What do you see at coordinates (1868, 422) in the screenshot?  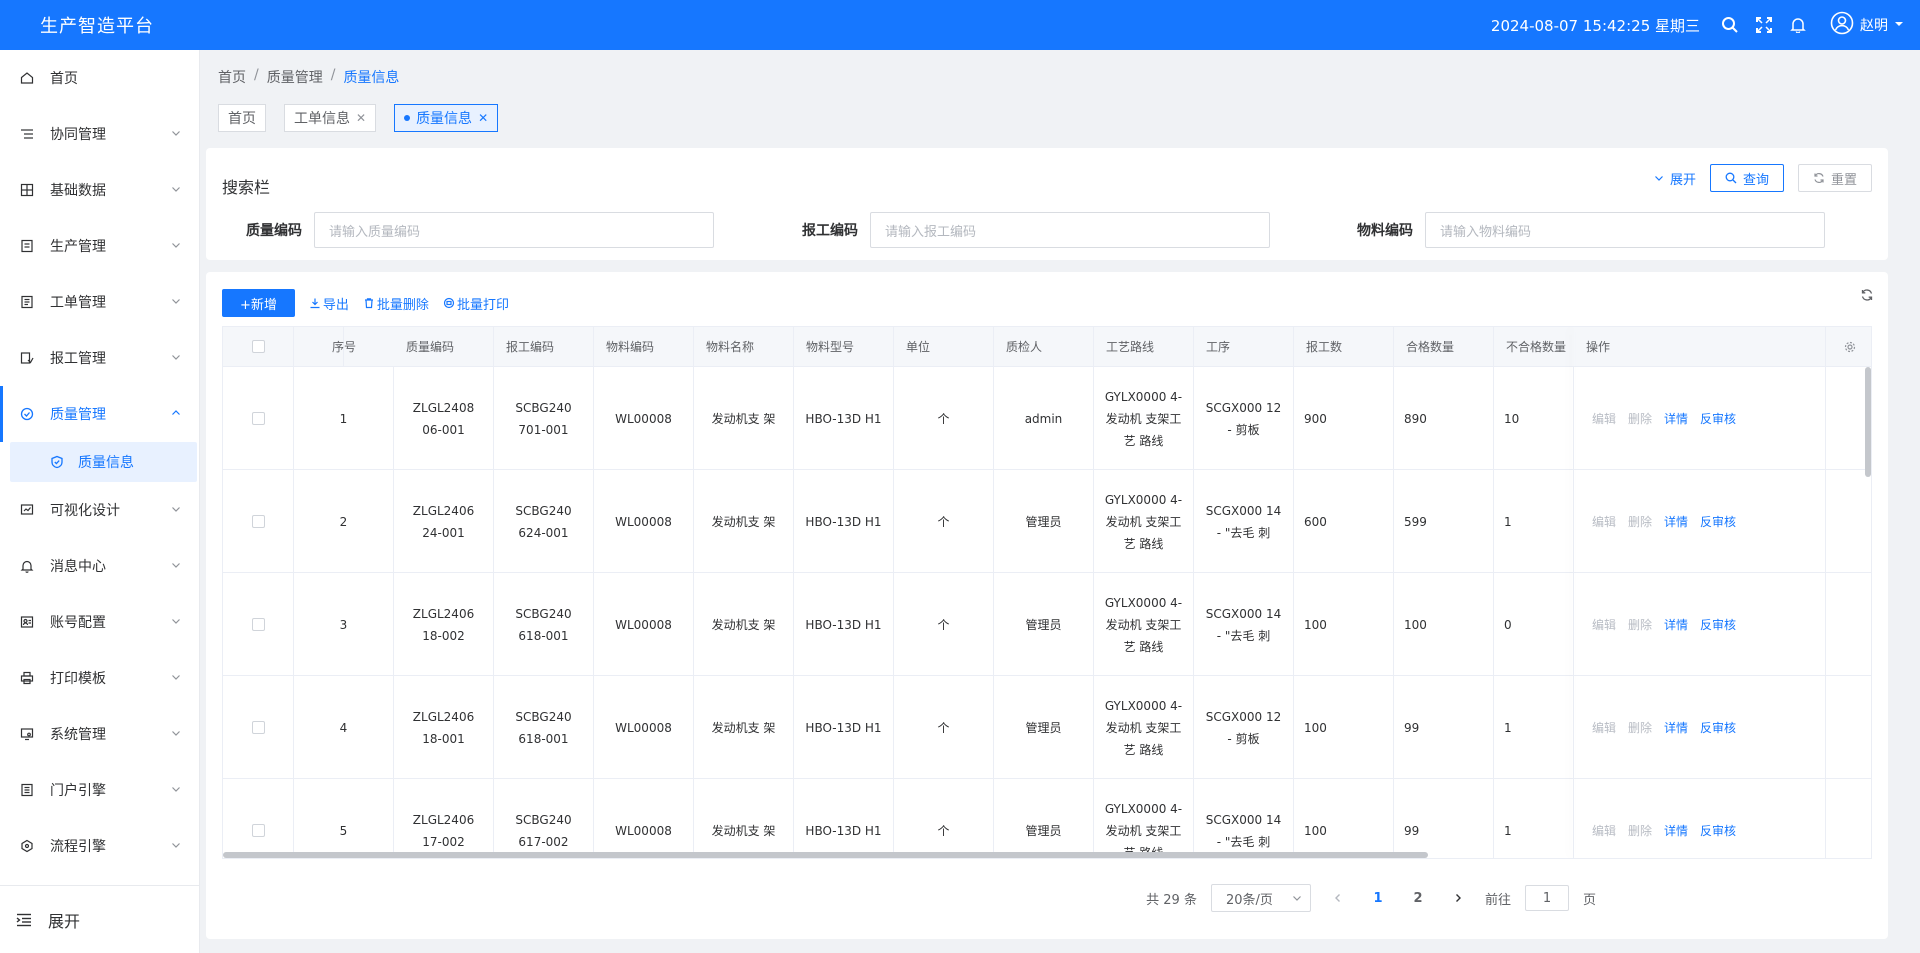 I see `vertical-scrollbar` at bounding box center [1868, 422].